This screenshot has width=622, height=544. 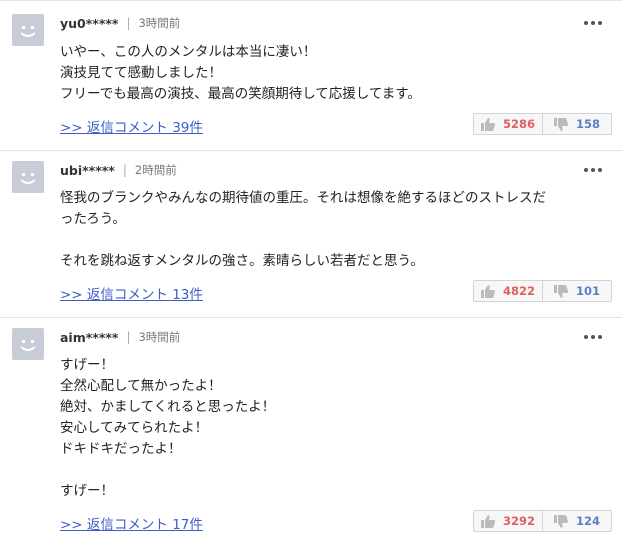 I want to click on like-button: 3292, so click(x=508, y=521).